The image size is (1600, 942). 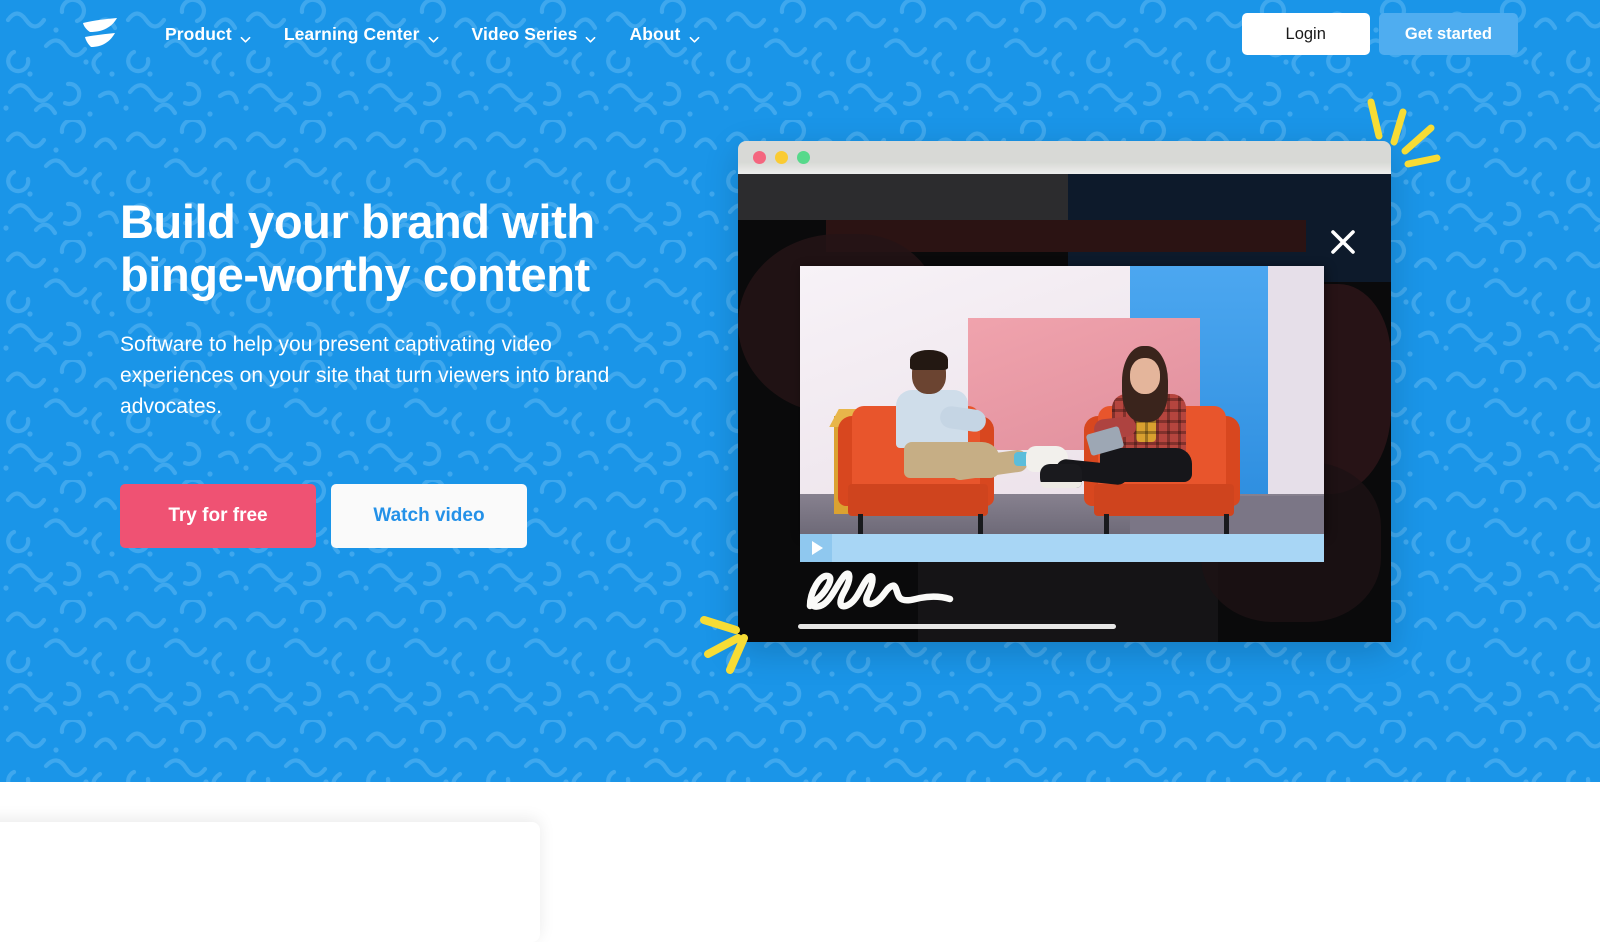 I want to click on armchair-right, so click(x=1164, y=500).